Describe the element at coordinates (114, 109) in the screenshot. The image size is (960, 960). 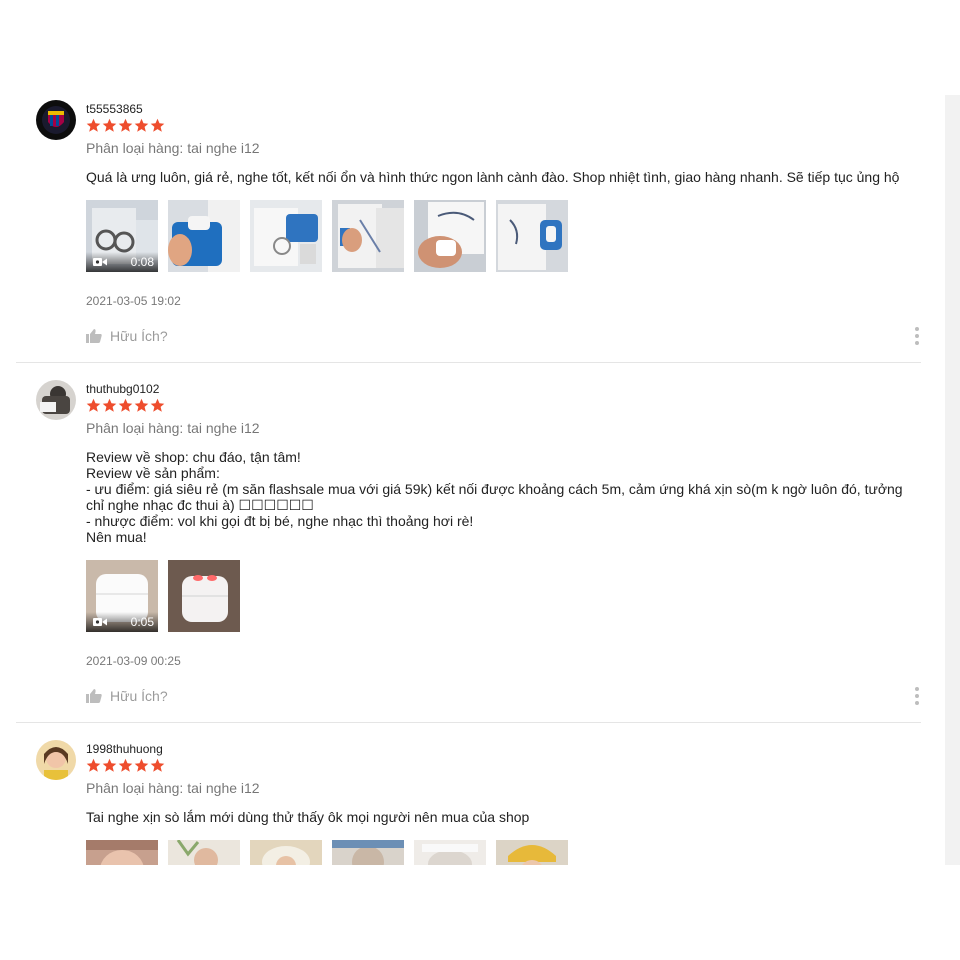
I see `review-username: t55553865` at that location.